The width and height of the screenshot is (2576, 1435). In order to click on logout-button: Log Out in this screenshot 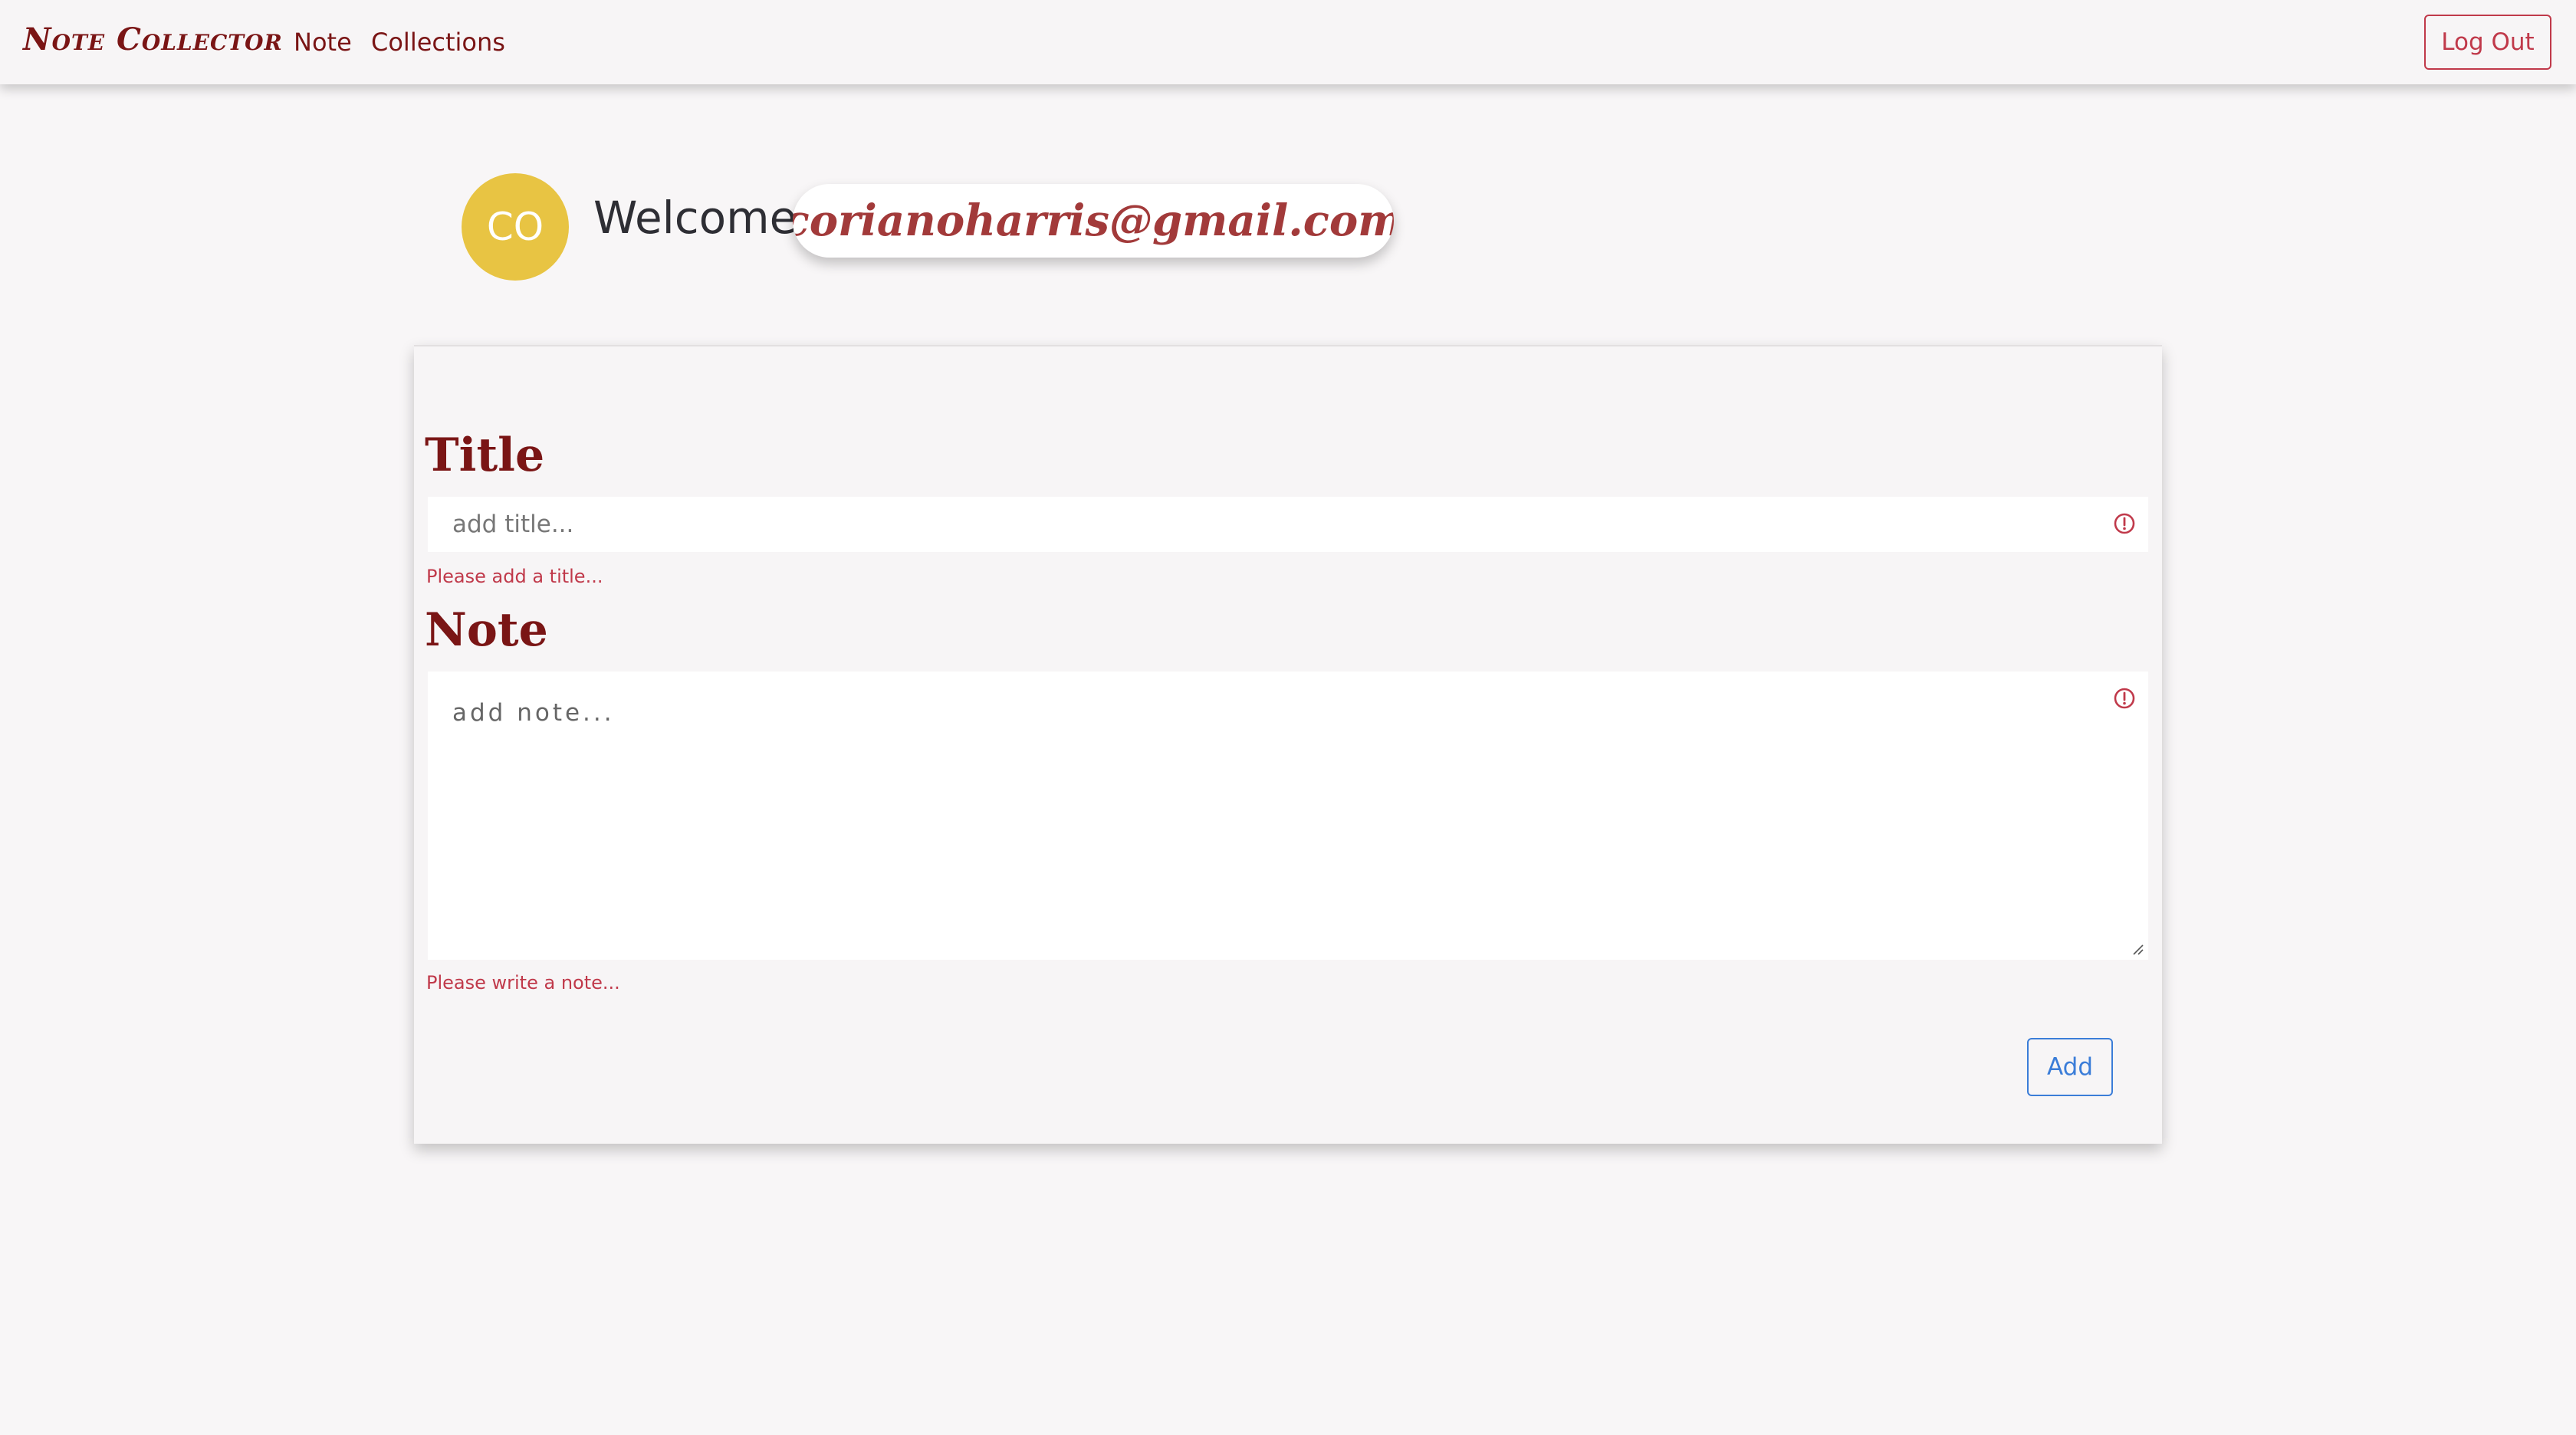, I will do `click(2488, 42)`.